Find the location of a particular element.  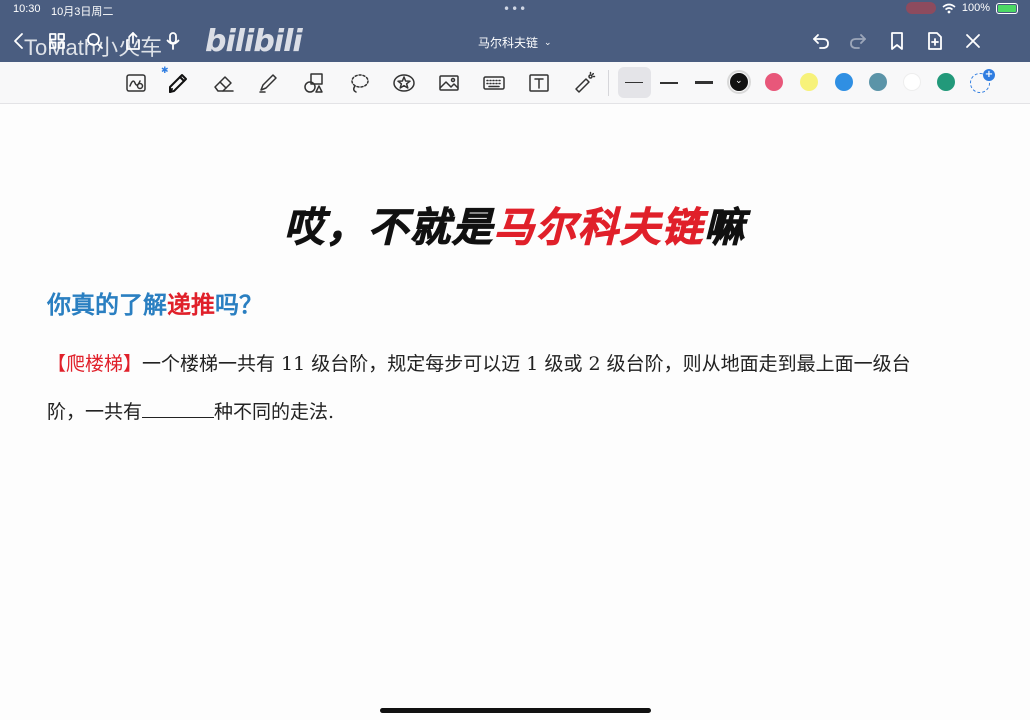

color-swatch-yellow is located at coordinates (809, 82).